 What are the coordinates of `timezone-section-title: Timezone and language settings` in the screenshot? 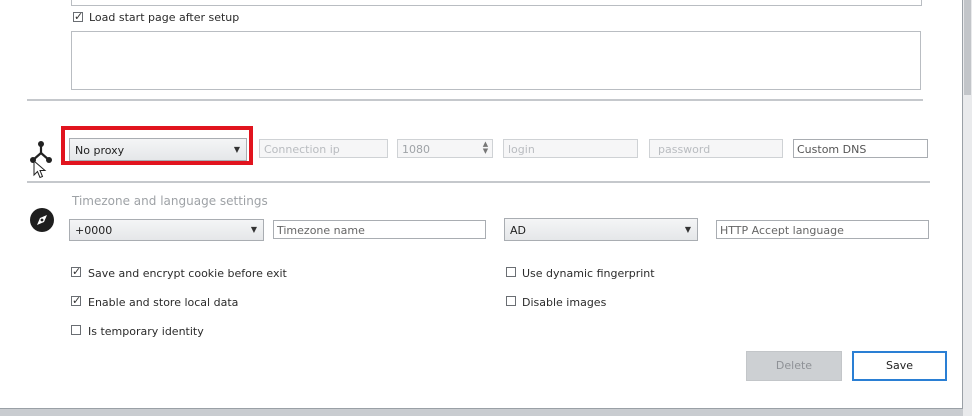 It's located at (170, 201).